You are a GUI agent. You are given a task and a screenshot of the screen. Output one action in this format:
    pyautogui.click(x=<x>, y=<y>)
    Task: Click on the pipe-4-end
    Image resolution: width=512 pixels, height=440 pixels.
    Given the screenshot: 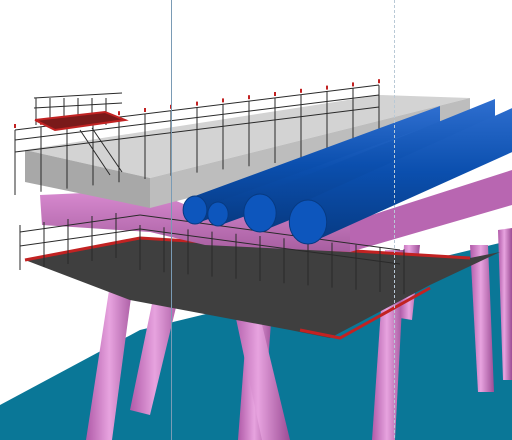 What is the action you would take?
    pyautogui.click(x=308, y=222)
    